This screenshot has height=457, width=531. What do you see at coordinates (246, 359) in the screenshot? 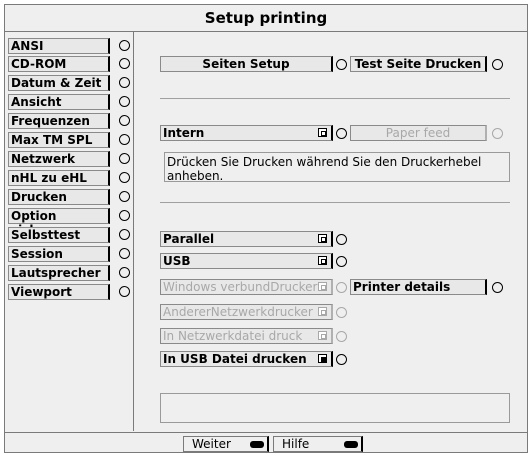
I see `output-usb-file: In USB Datei drucken` at bounding box center [246, 359].